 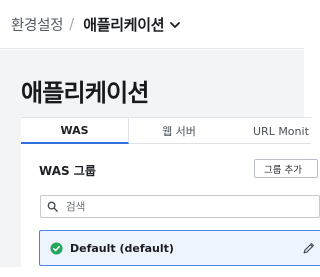 What do you see at coordinates (56, 248) in the screenshot?
I see `check-circle-icon` at bounding box center [56, 248].